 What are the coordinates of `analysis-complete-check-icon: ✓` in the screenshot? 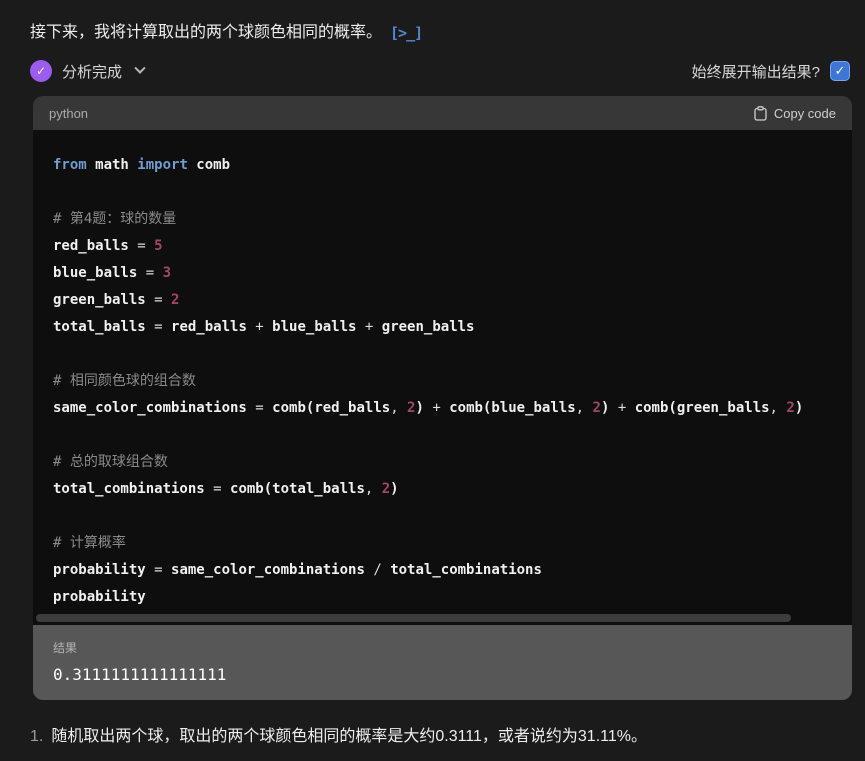 It's located at (41, 71).